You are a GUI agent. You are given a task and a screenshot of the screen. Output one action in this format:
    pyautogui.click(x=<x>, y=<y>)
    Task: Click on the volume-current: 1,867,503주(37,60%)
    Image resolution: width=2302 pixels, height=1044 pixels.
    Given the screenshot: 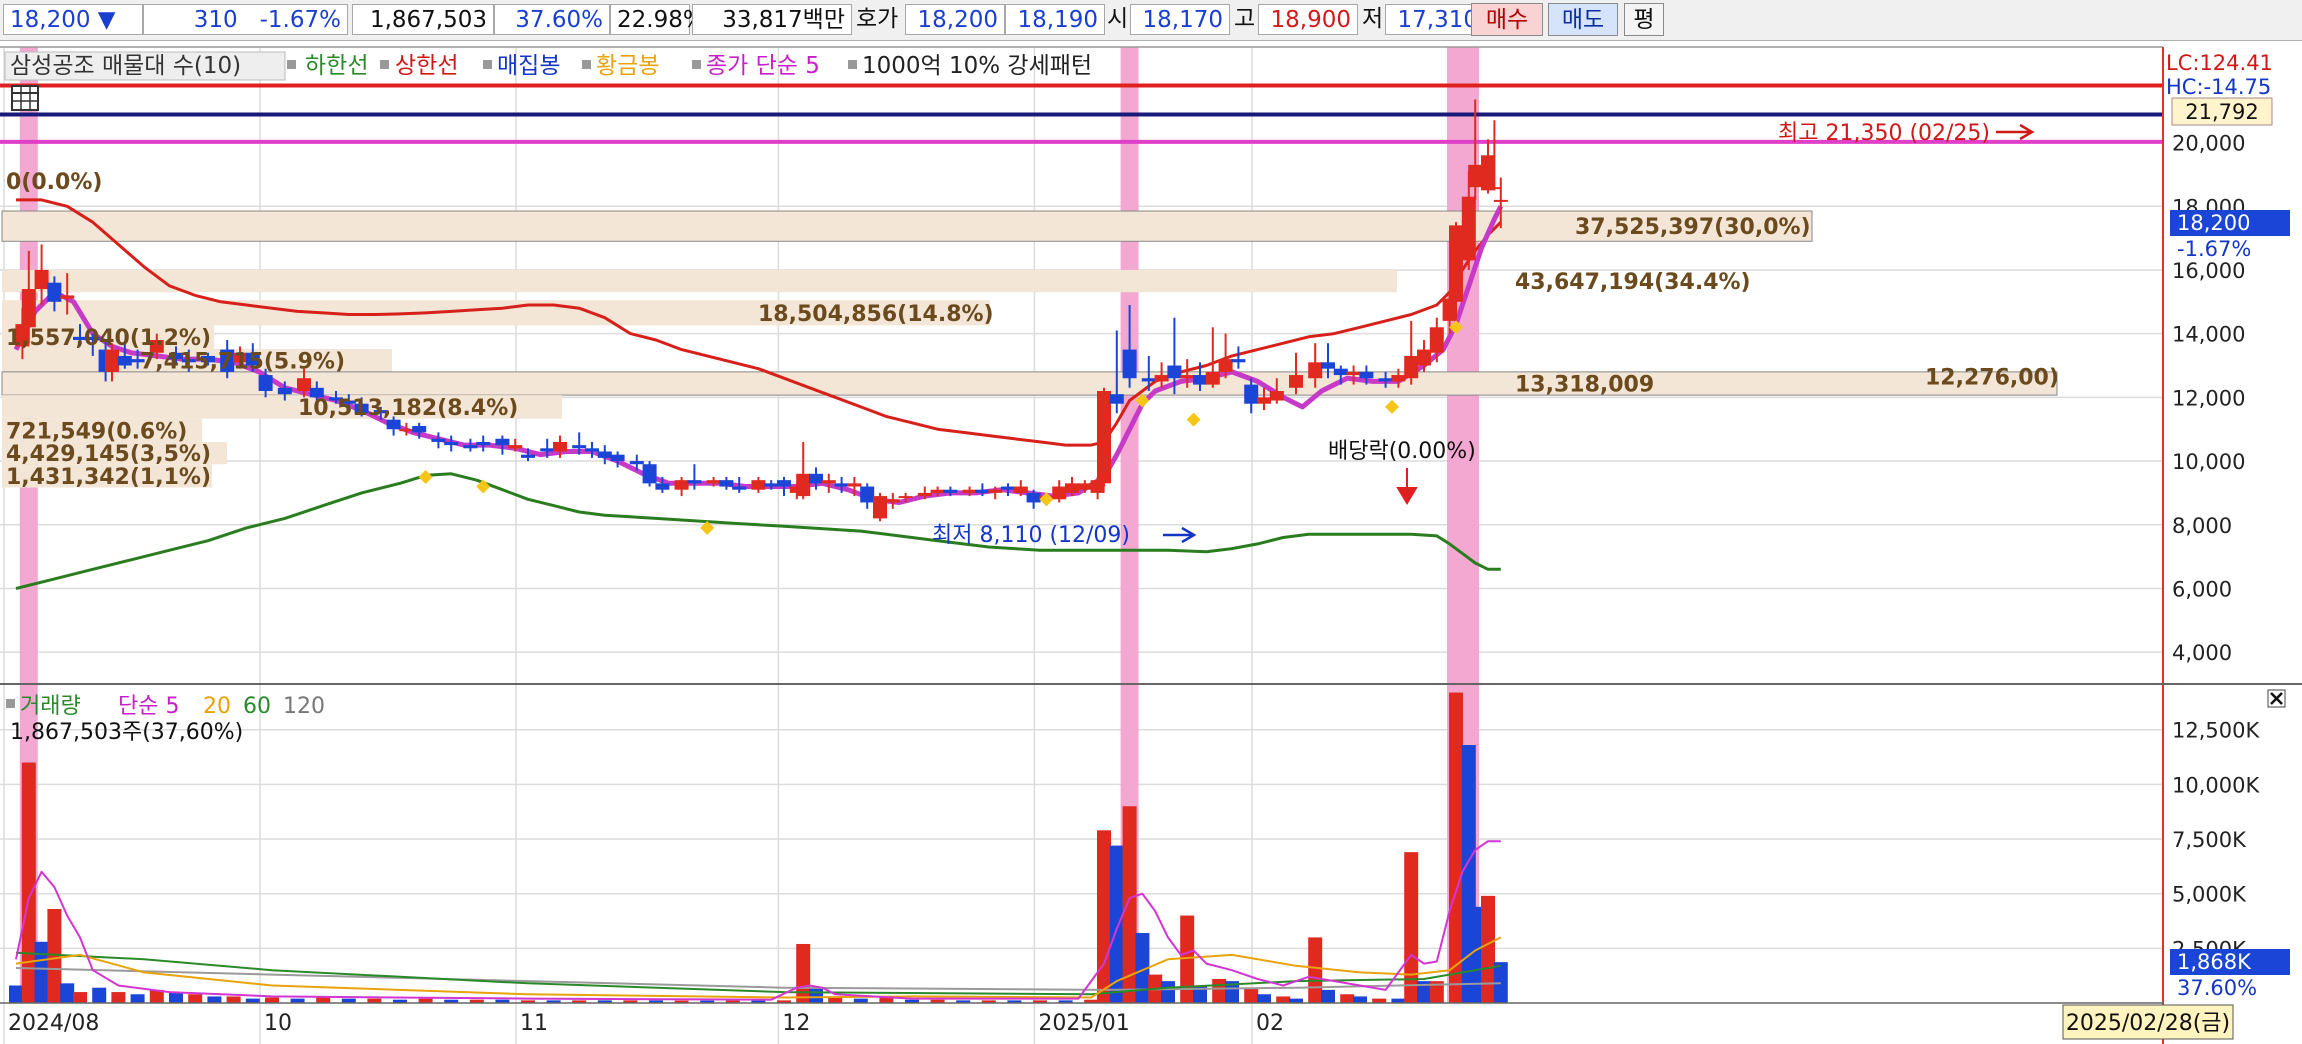 What is the action you would take?
    pyautogui.click(x=126, y=732)
    